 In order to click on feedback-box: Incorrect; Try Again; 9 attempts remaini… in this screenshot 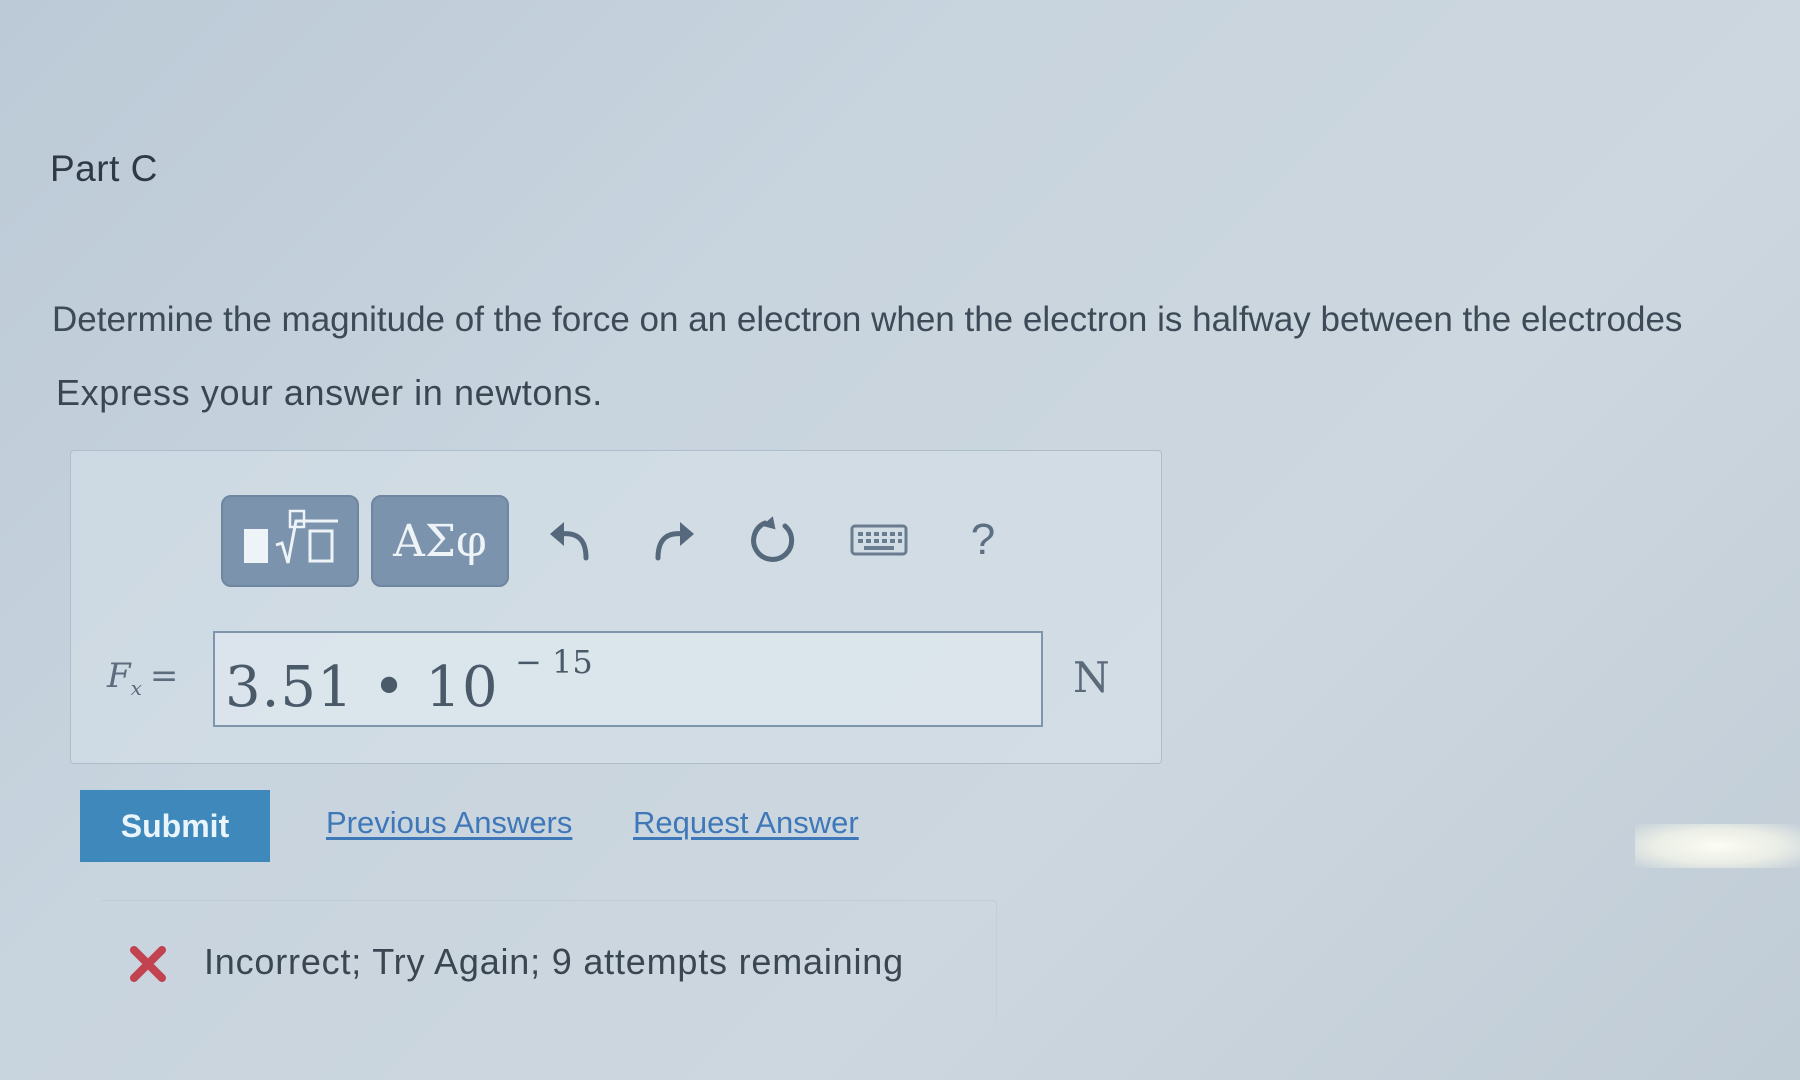, I will do `click(548, 961)`.